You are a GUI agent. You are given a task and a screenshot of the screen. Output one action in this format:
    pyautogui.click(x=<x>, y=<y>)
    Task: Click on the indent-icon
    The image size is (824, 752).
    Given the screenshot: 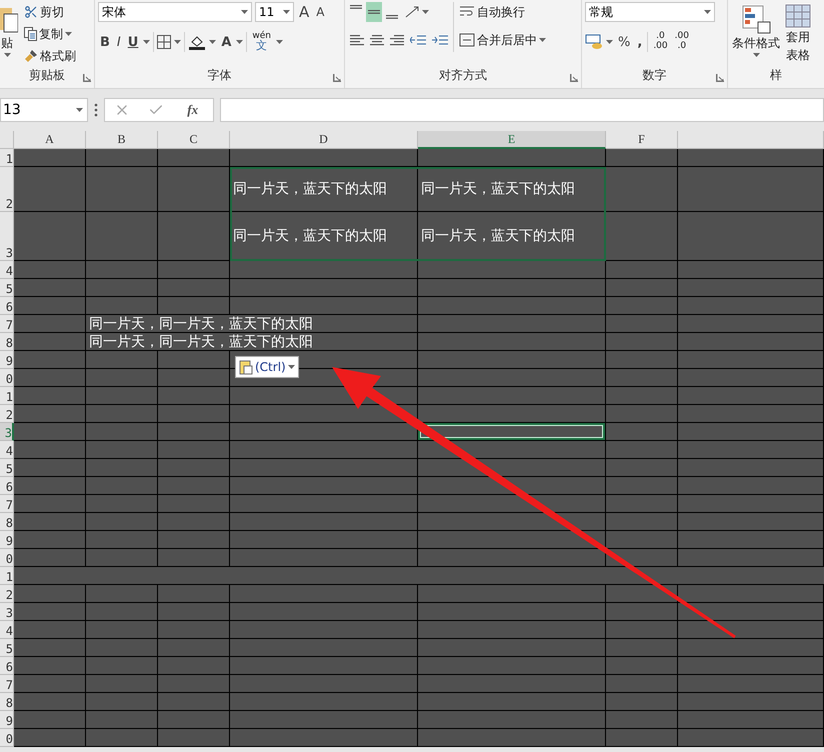 What is the action you would take?
    pyautogui.click(x=440, y=40)
    